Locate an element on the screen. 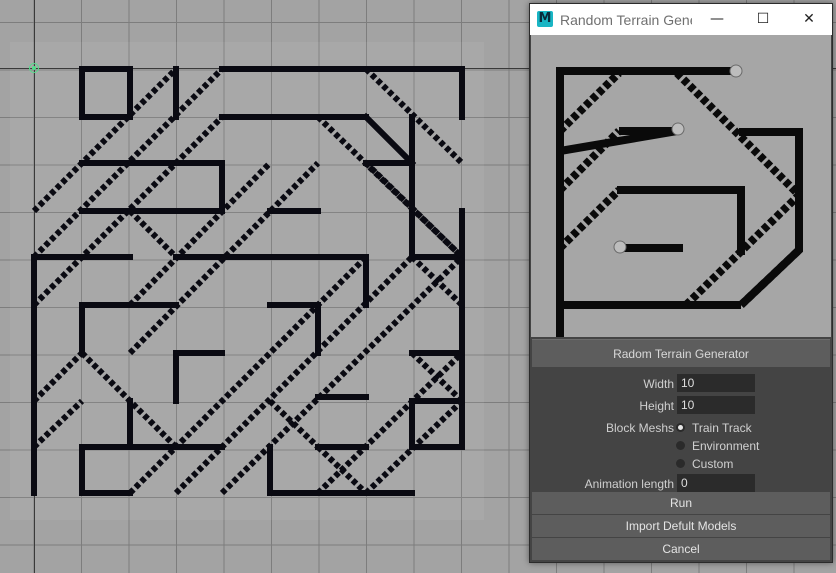 This screenshot has height=573, width=836. cancel-button: Cancel is located at coordinates (681, 549).